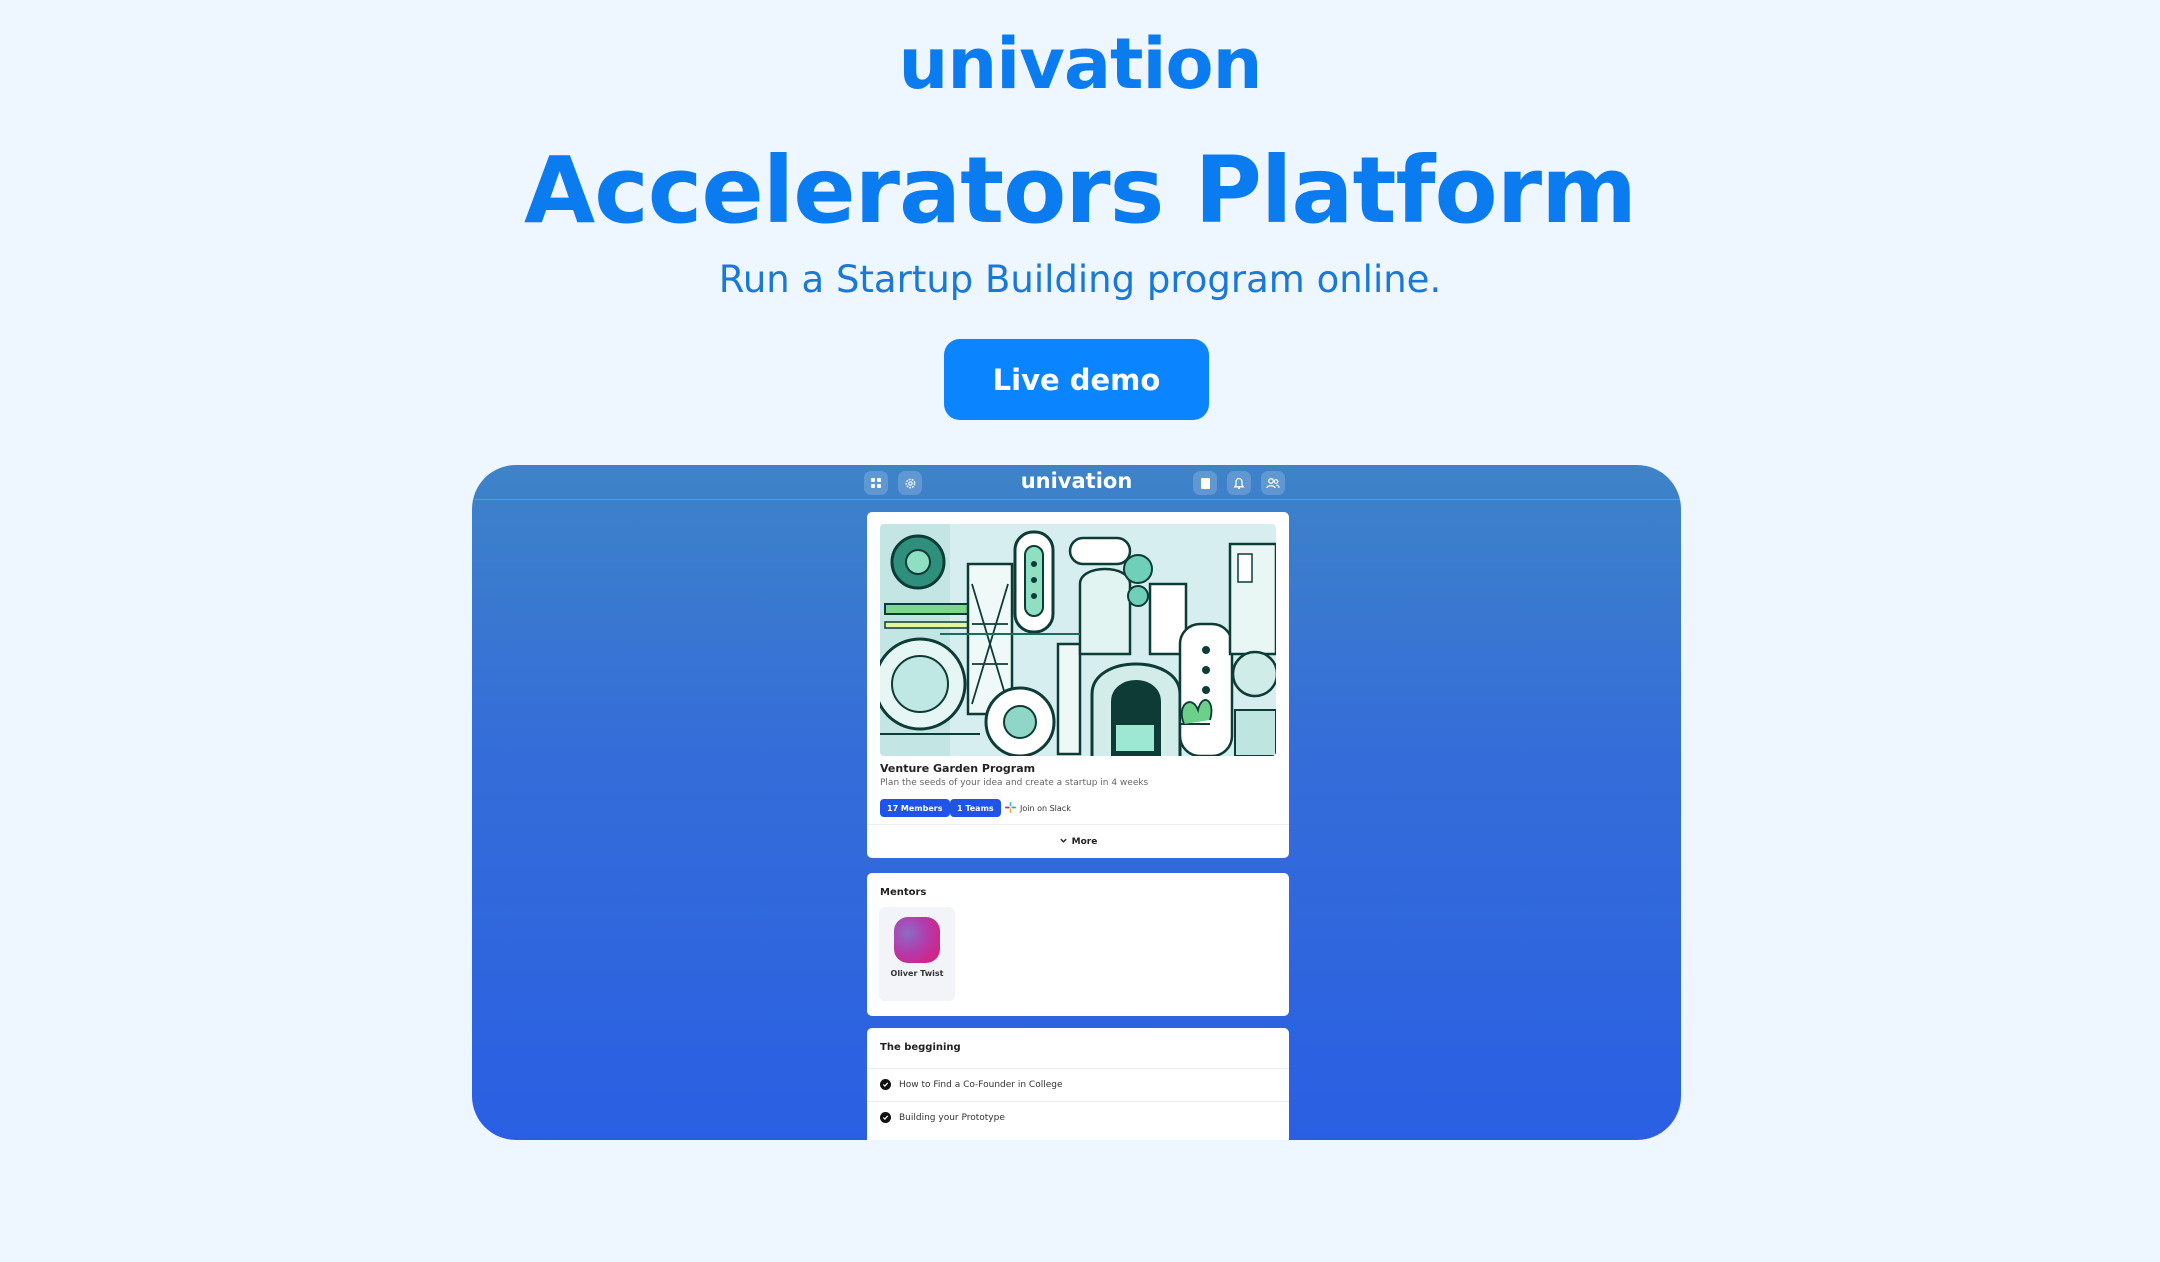 Image resolution: width=2160 pixels, height=1262 pixels. What do you see at coordinates (1010, 808) in the screenshot?
I see `slack-icon` at bounding box center [1010, 808].